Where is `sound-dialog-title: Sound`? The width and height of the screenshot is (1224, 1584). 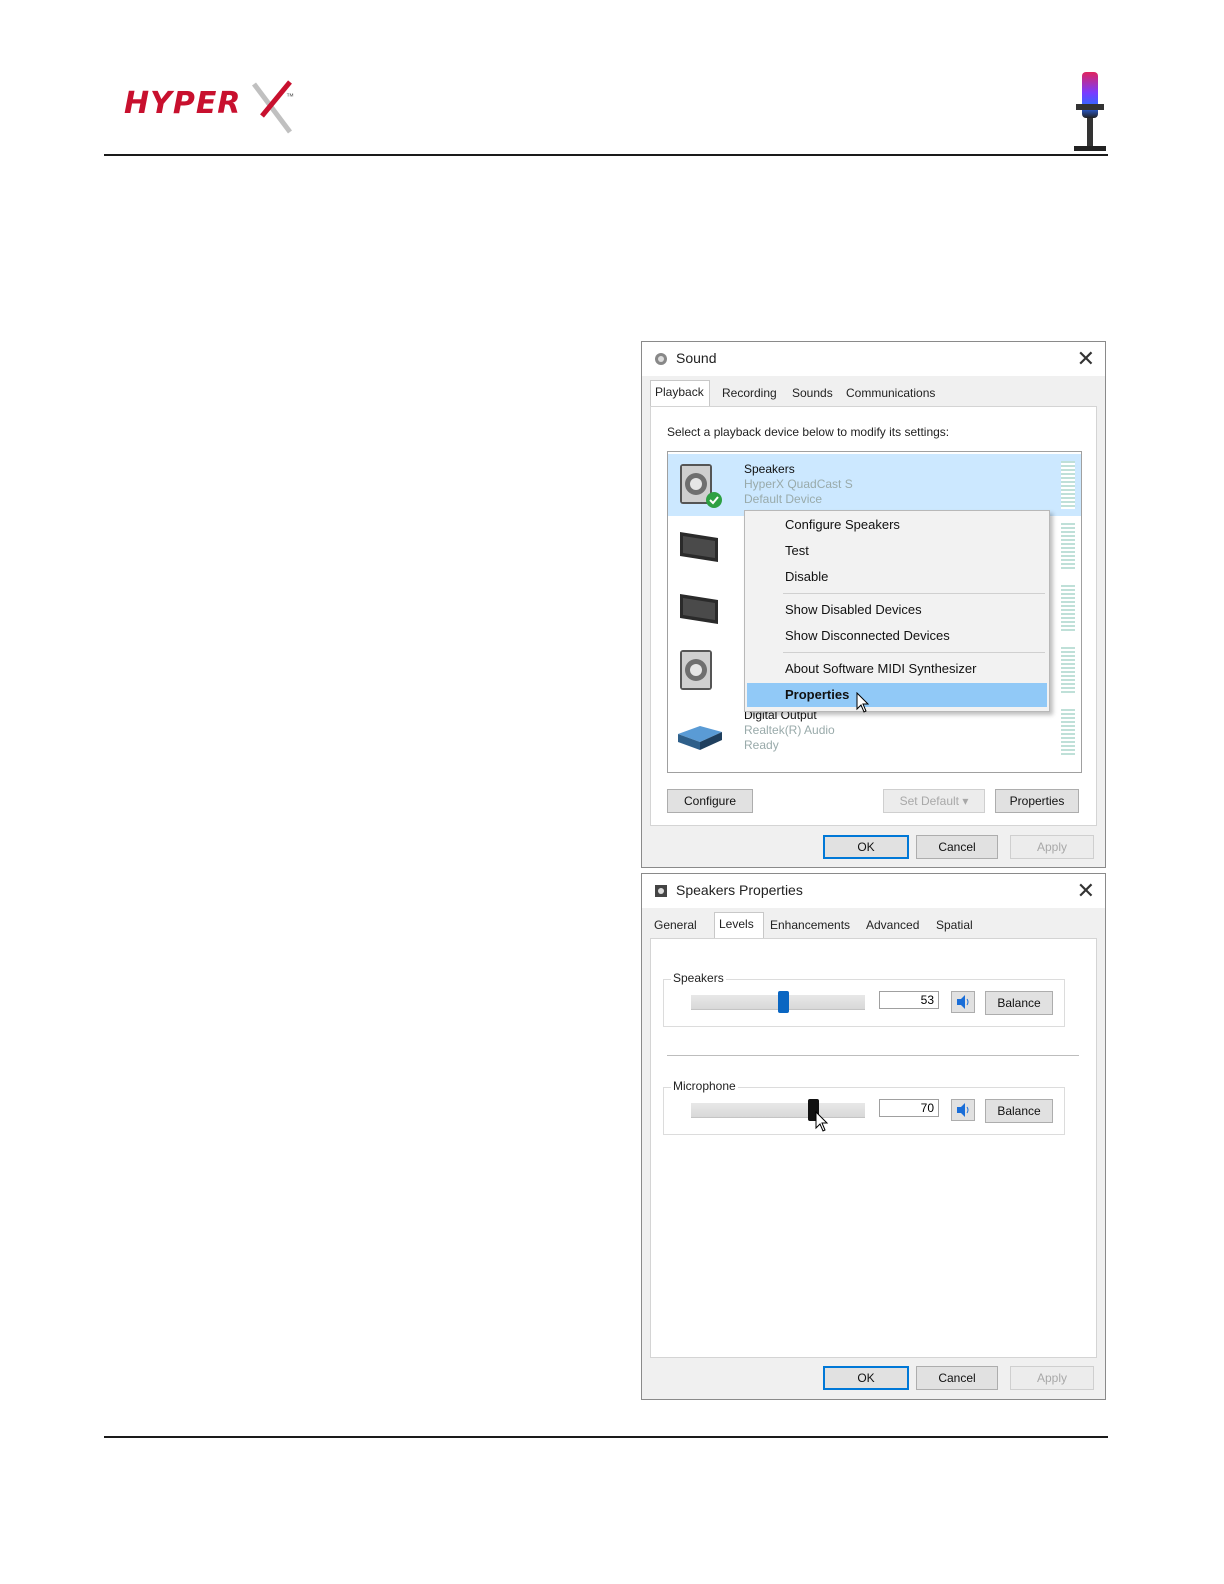
sound-dialog-title: Sound is located at coordinates (696, 358).